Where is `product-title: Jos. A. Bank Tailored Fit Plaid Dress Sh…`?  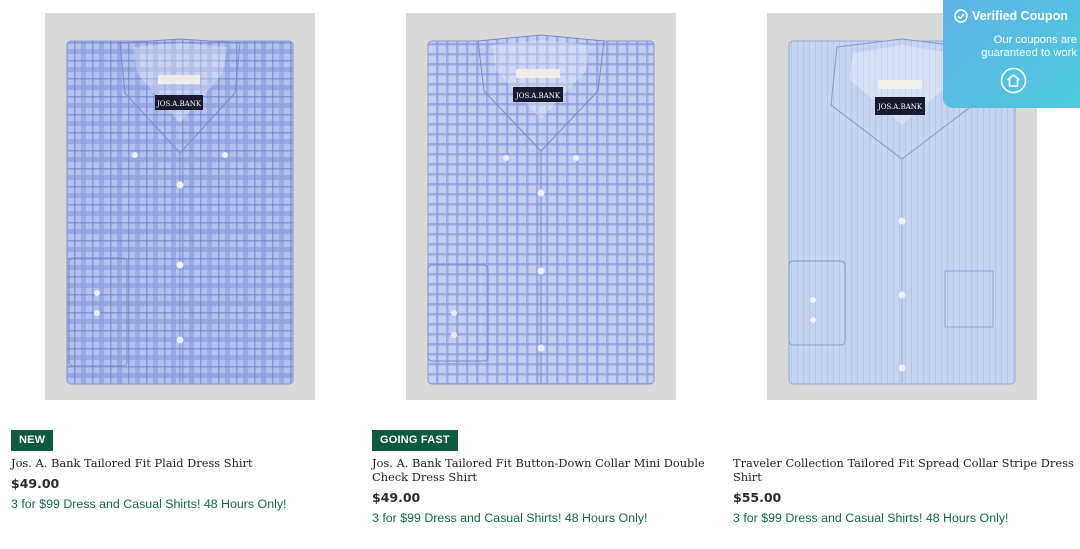 product-title: Jos. A. Bank Tailored Fit Plaid Dress Sh… is located at coordinates (183, 463).